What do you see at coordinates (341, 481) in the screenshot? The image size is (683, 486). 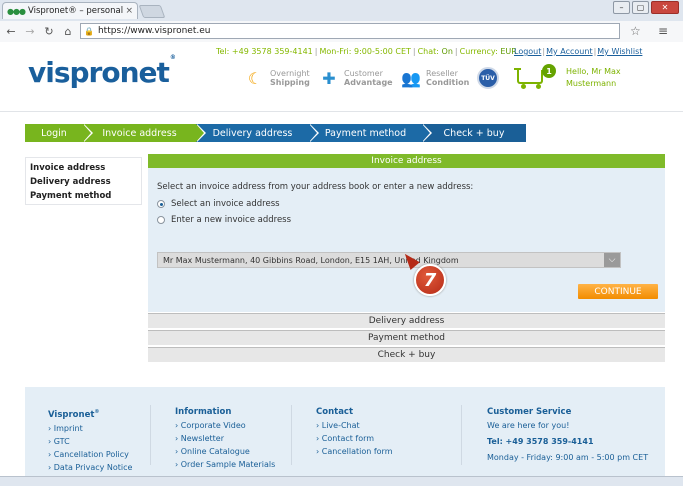 I see `browser-bottom-bar` at bounding box center [341, 481].